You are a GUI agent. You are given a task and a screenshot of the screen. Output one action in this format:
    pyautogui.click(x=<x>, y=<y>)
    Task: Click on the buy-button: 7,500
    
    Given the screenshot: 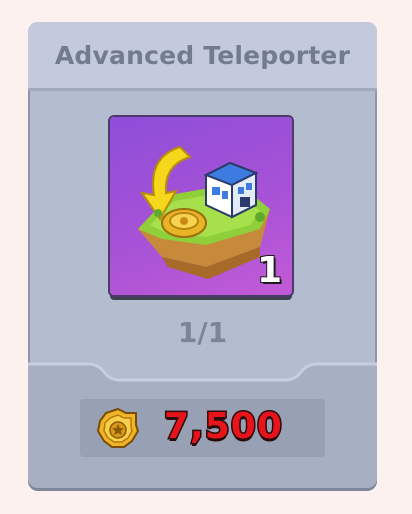 What is the action you would take?
    pyautogui.click(x=202, y=428)
    